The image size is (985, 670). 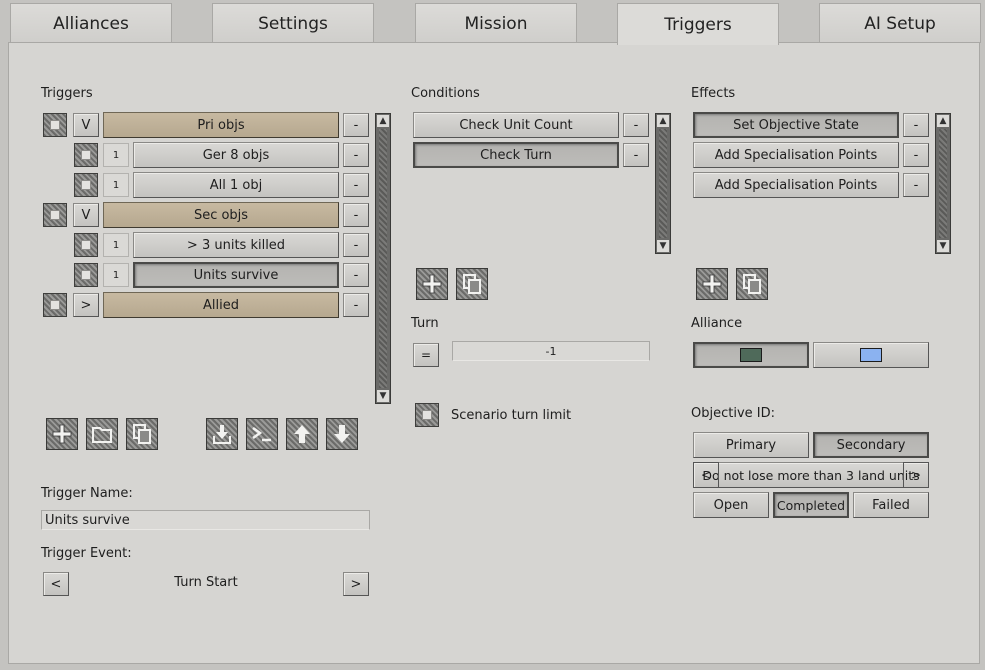 What do you see at coordinates (516, 155) in the screenshot?
I see `condition-item-button-selected: Check Turn` at bounding box center [516, 155].